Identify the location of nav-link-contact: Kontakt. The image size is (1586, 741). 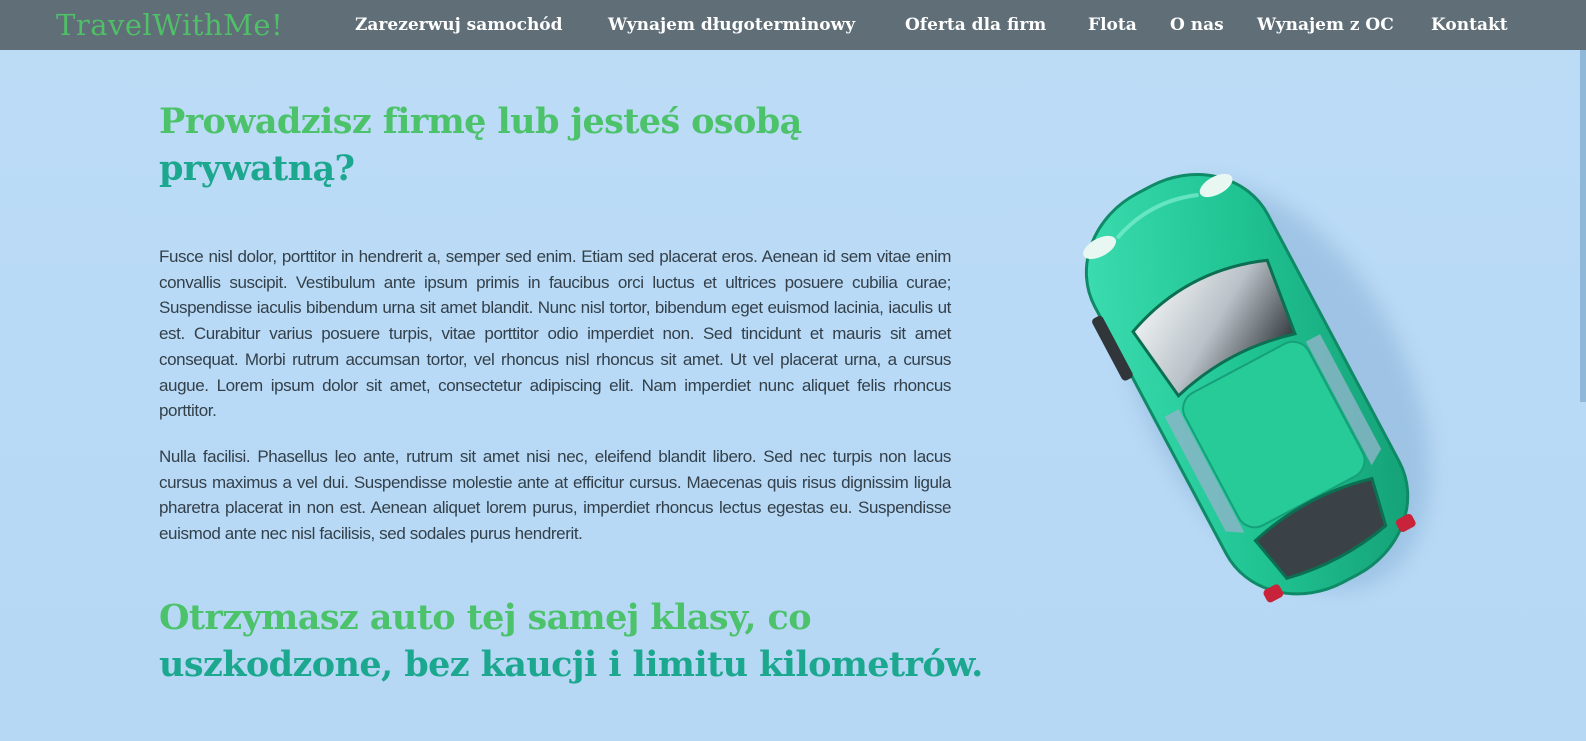
(1469, 25).